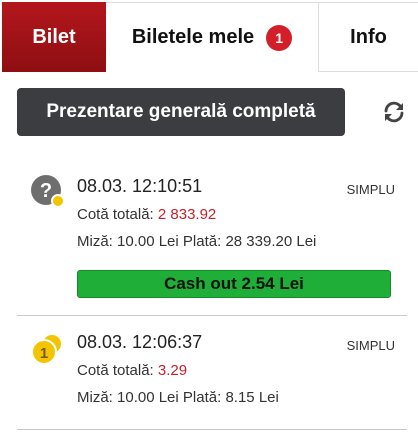 The height and width of the screenshot is (448, 418). I want to click on count-badge: 1, so click(279, 37).